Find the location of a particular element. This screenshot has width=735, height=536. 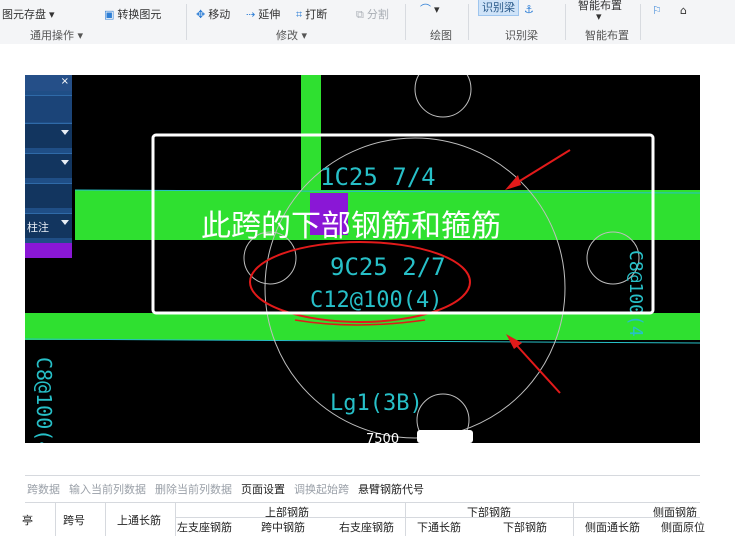

right-vertical-annotation: C8@100(4 is located at coordinates (635, 293).